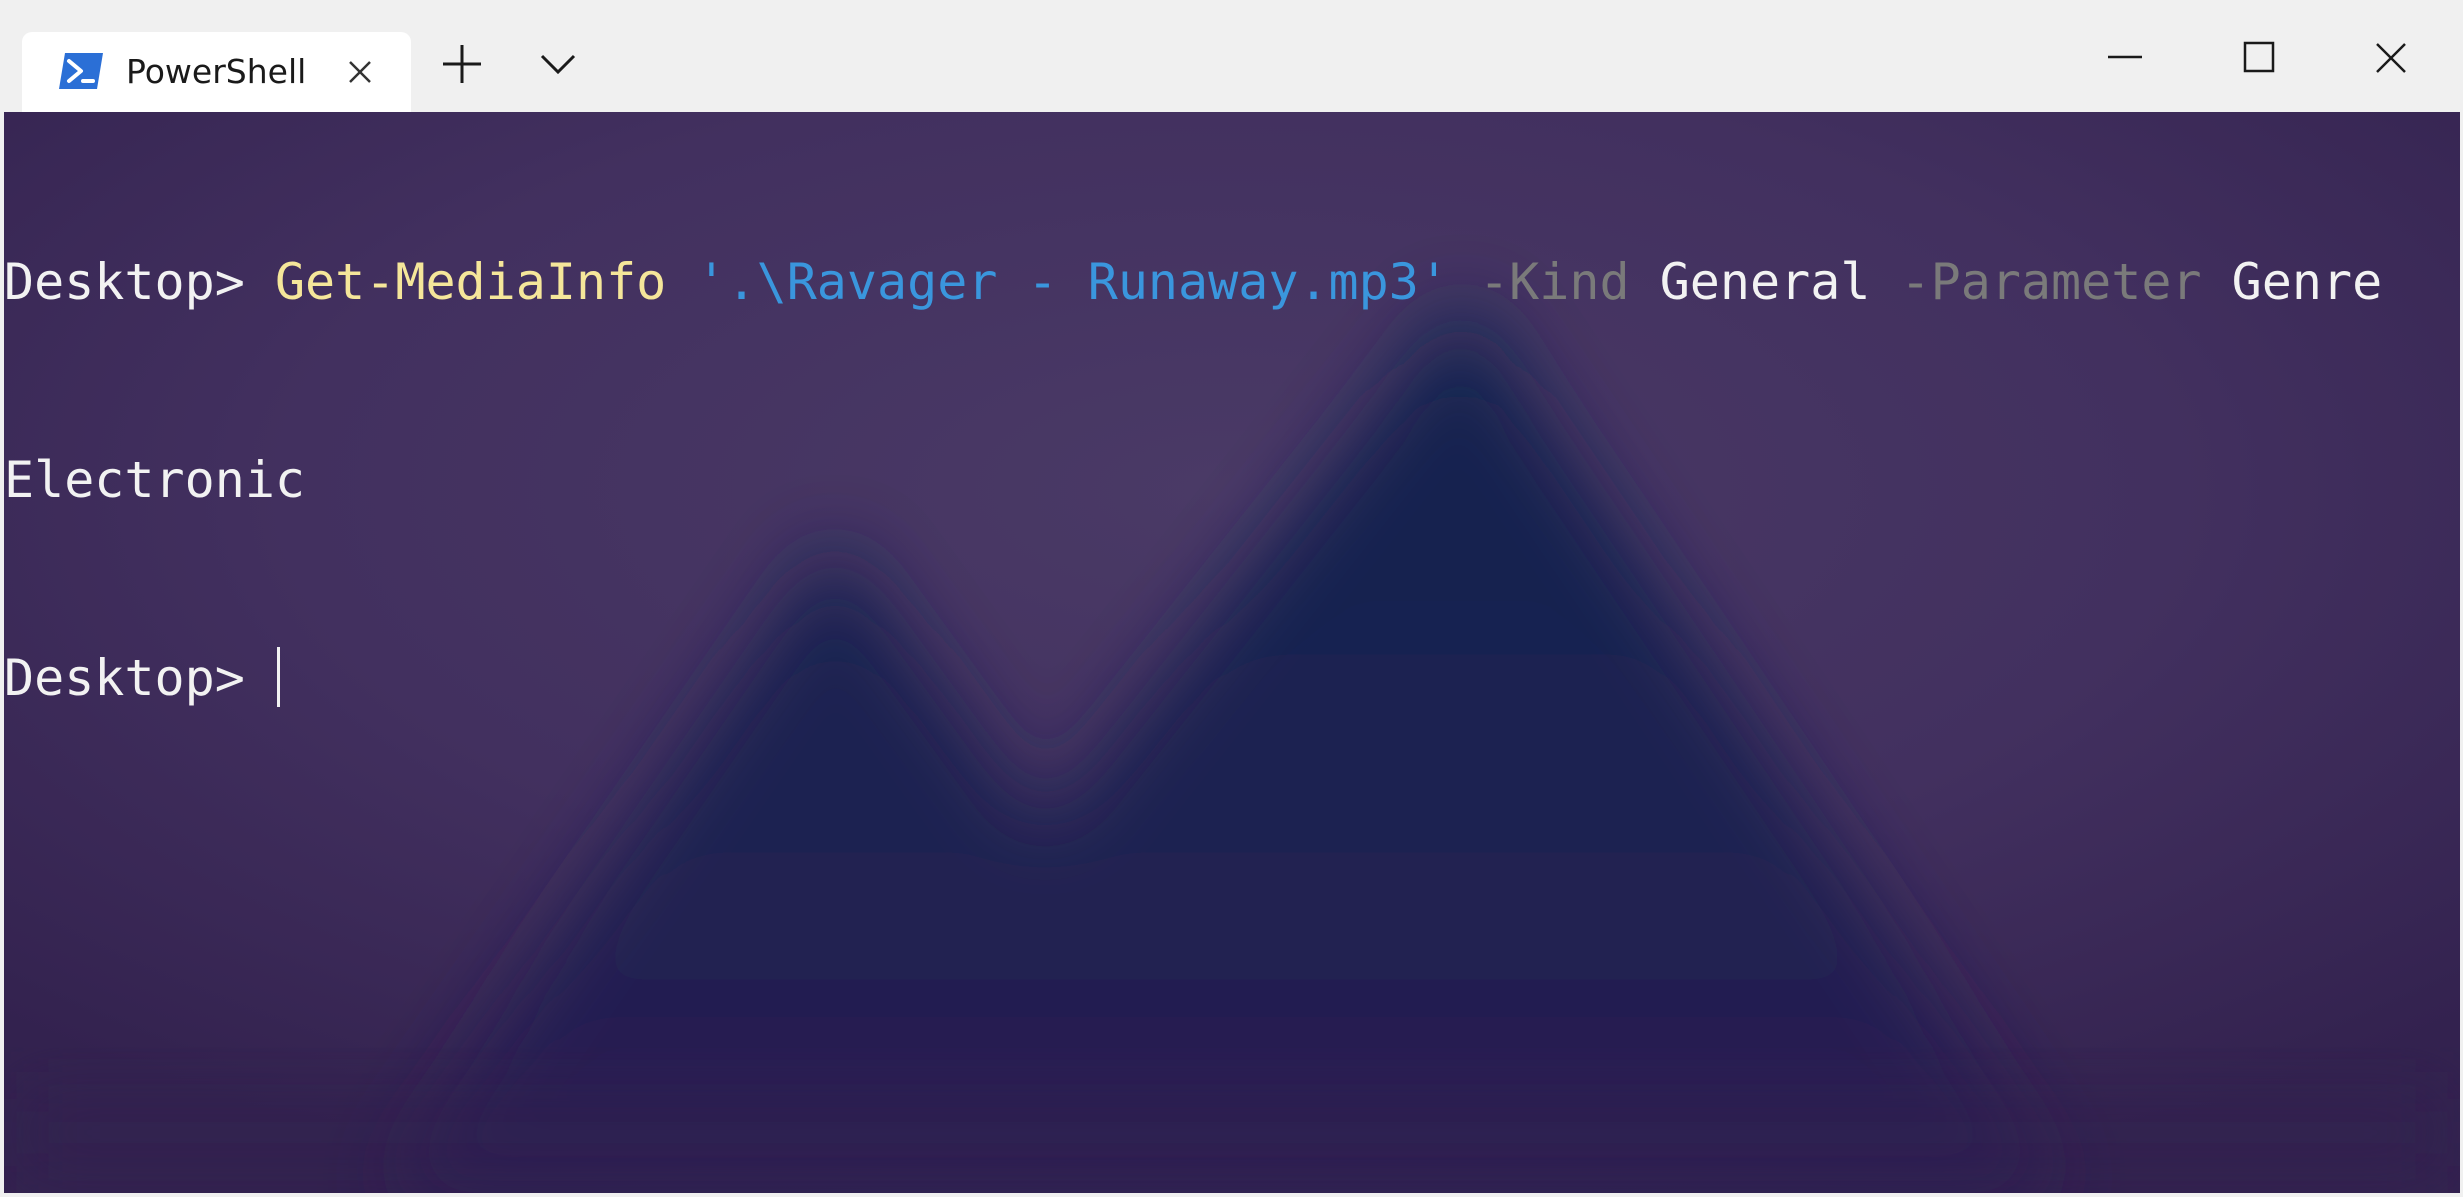 The height and width of the screenshot is (1197, 2463). Describe the element at coordinates (360, 72) in the screenshot. I see `tab-close-icon` at that location.